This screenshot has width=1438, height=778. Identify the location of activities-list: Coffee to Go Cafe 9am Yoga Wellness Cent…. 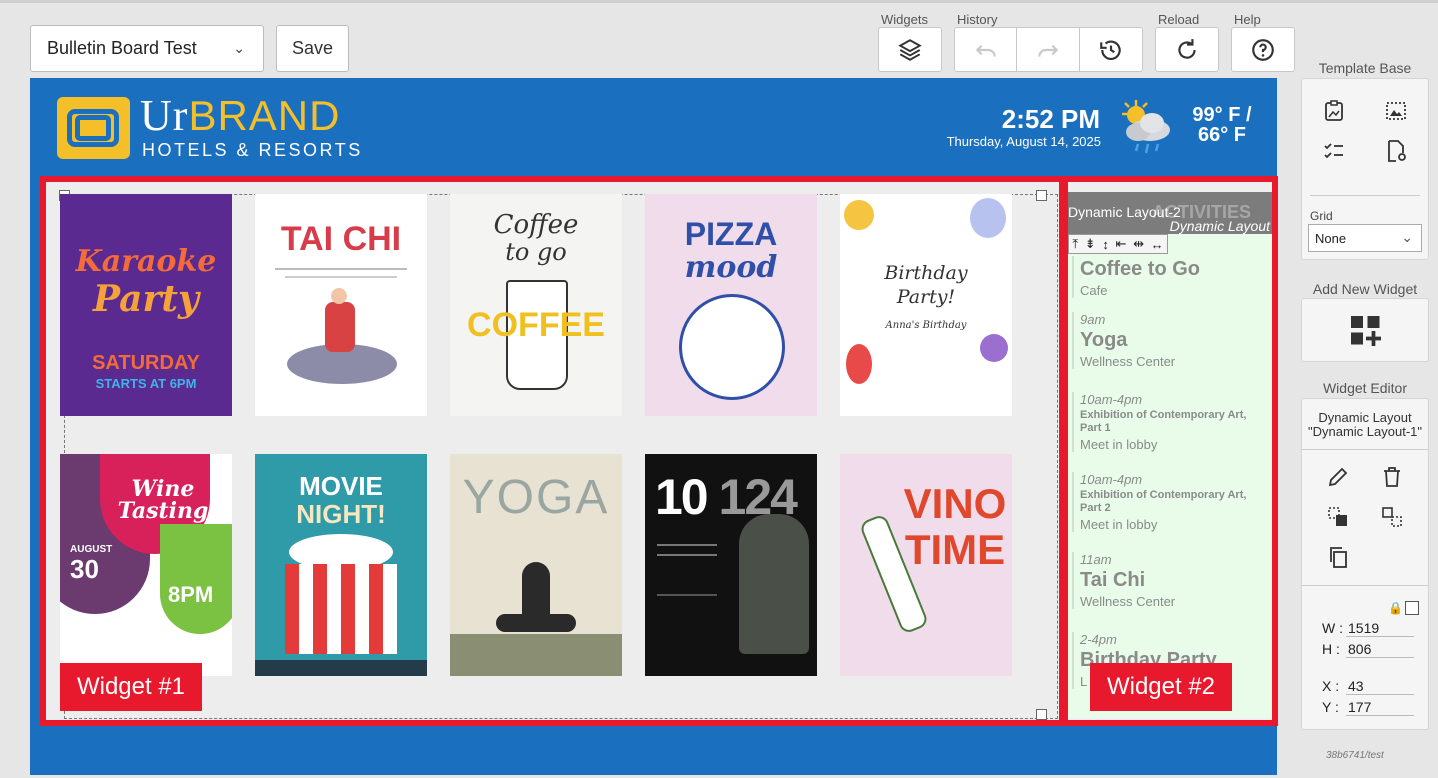
(1170, 476).